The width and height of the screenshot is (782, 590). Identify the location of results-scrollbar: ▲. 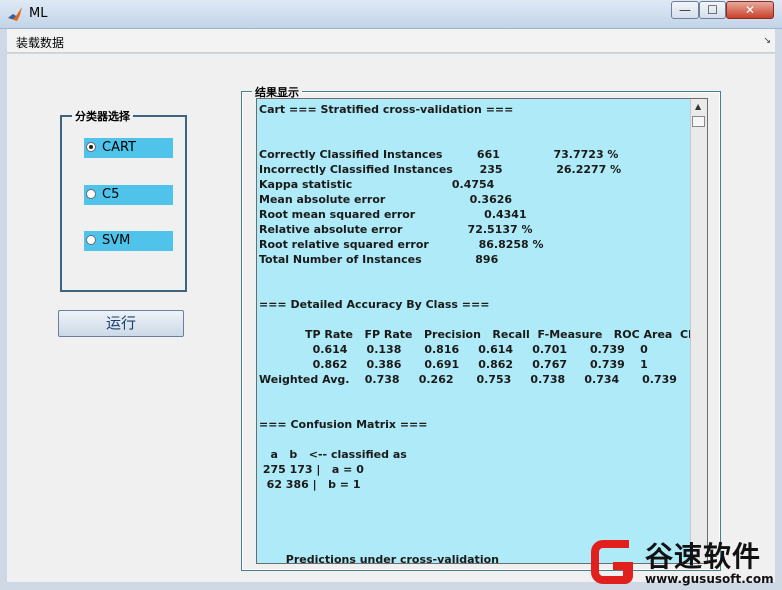
(698, 331).